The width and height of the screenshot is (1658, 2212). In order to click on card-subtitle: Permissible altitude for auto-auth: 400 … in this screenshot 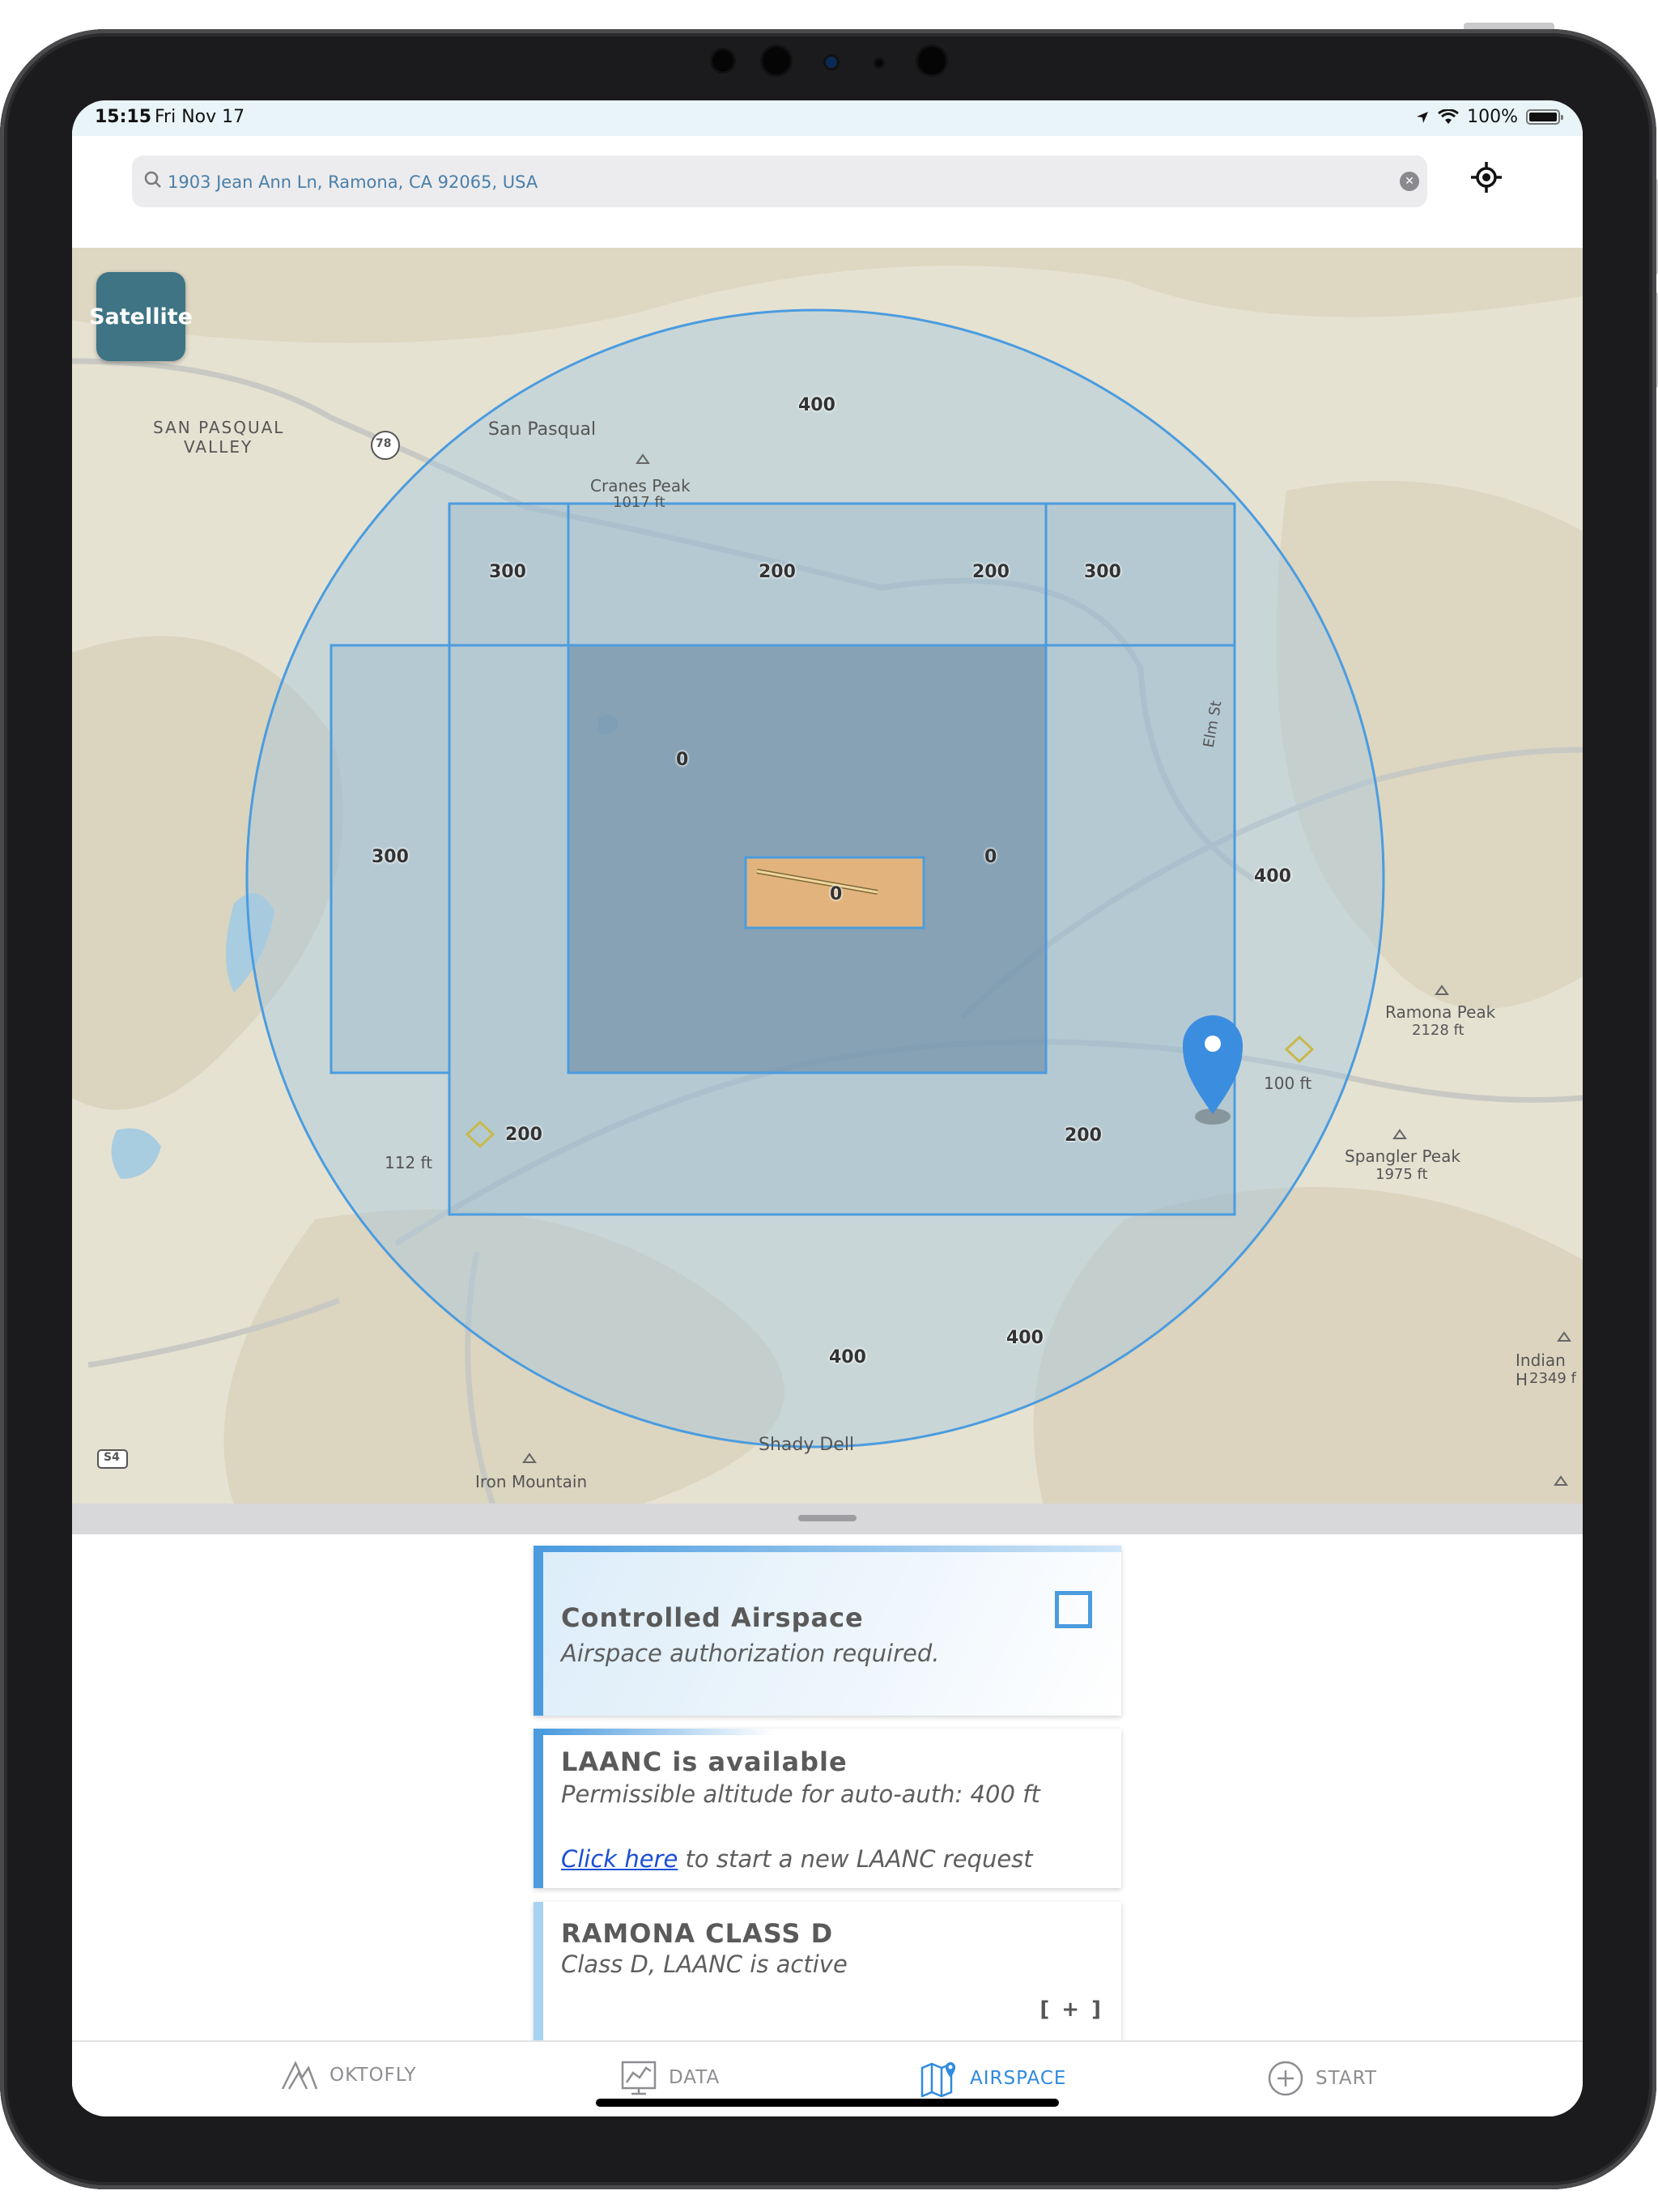, I will do `click(800, 1794)`.